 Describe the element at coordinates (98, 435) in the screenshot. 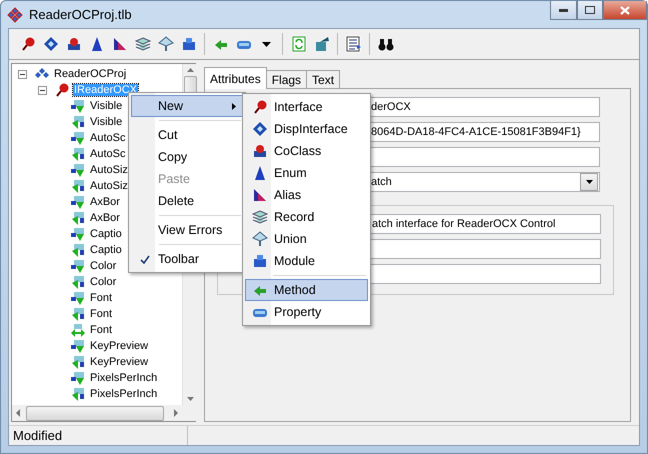

I see `status-text: Modified` at that location.